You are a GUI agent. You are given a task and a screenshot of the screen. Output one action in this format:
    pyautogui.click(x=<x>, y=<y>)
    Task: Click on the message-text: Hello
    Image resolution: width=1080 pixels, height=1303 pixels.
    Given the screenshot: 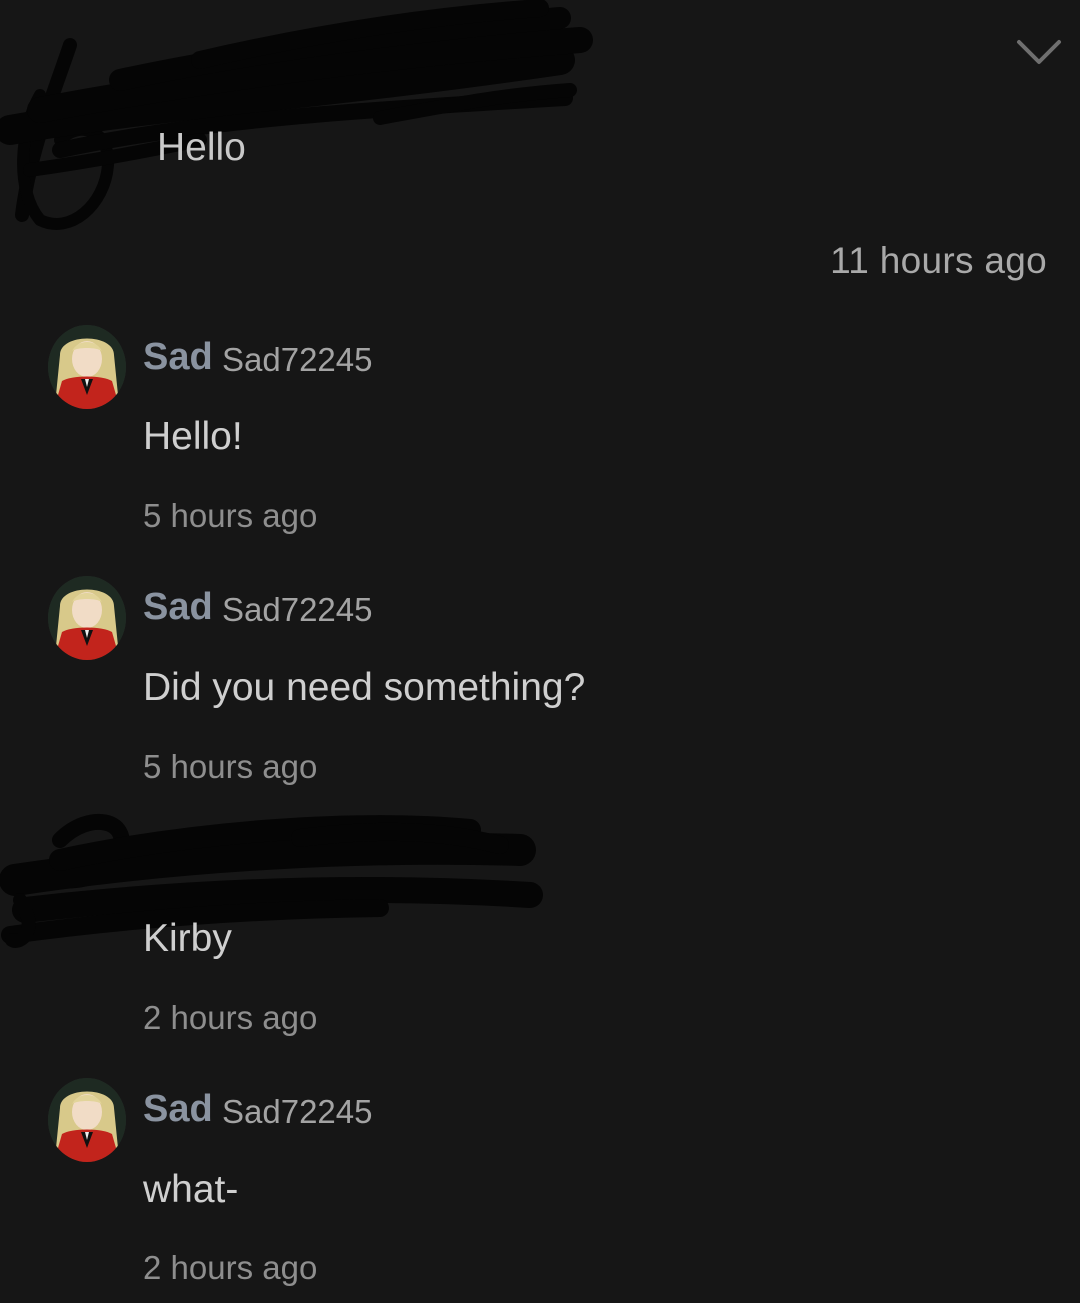 What is the action you would take?
    pyautogui.click(x=201, y=147)
    